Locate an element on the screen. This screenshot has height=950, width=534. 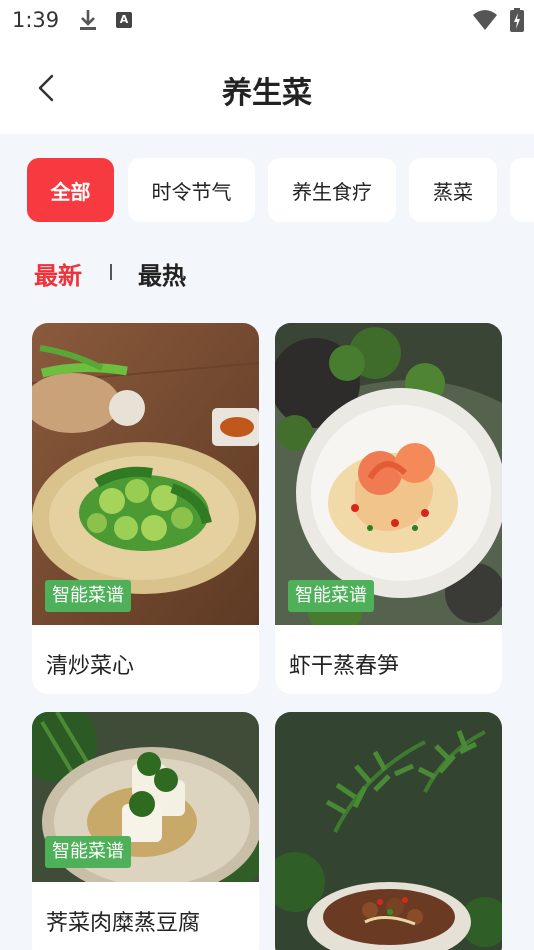
recipe-card: 智能菜谱 荠菜肉糜蒸豆腐 is located at coordinates (145, 831).